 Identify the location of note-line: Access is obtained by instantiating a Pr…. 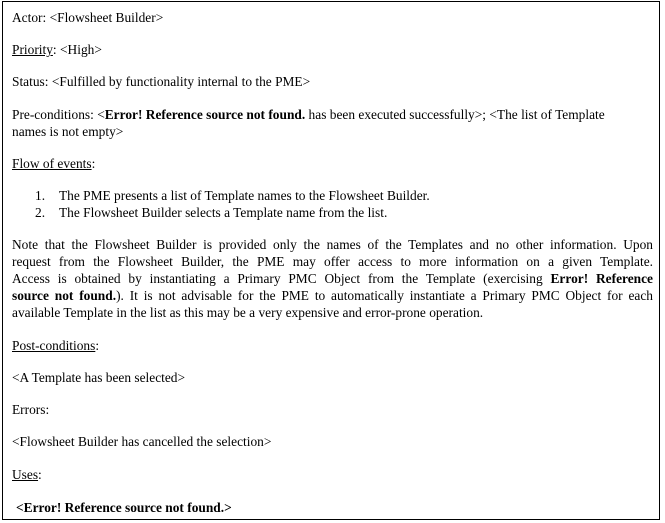
(332, 278).